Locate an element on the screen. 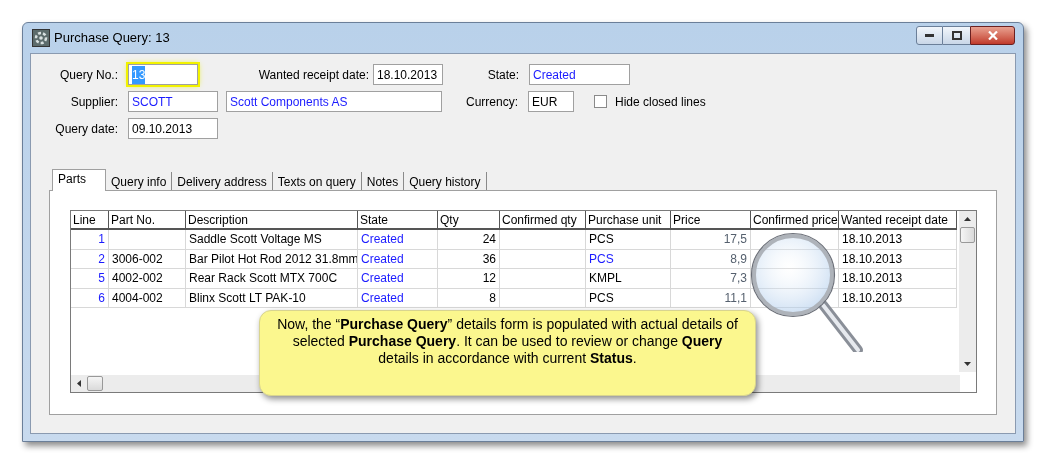 Image resolution: width=1047 pixels, height=466 pixels. maximize-button is located at coordinates (956, 35).